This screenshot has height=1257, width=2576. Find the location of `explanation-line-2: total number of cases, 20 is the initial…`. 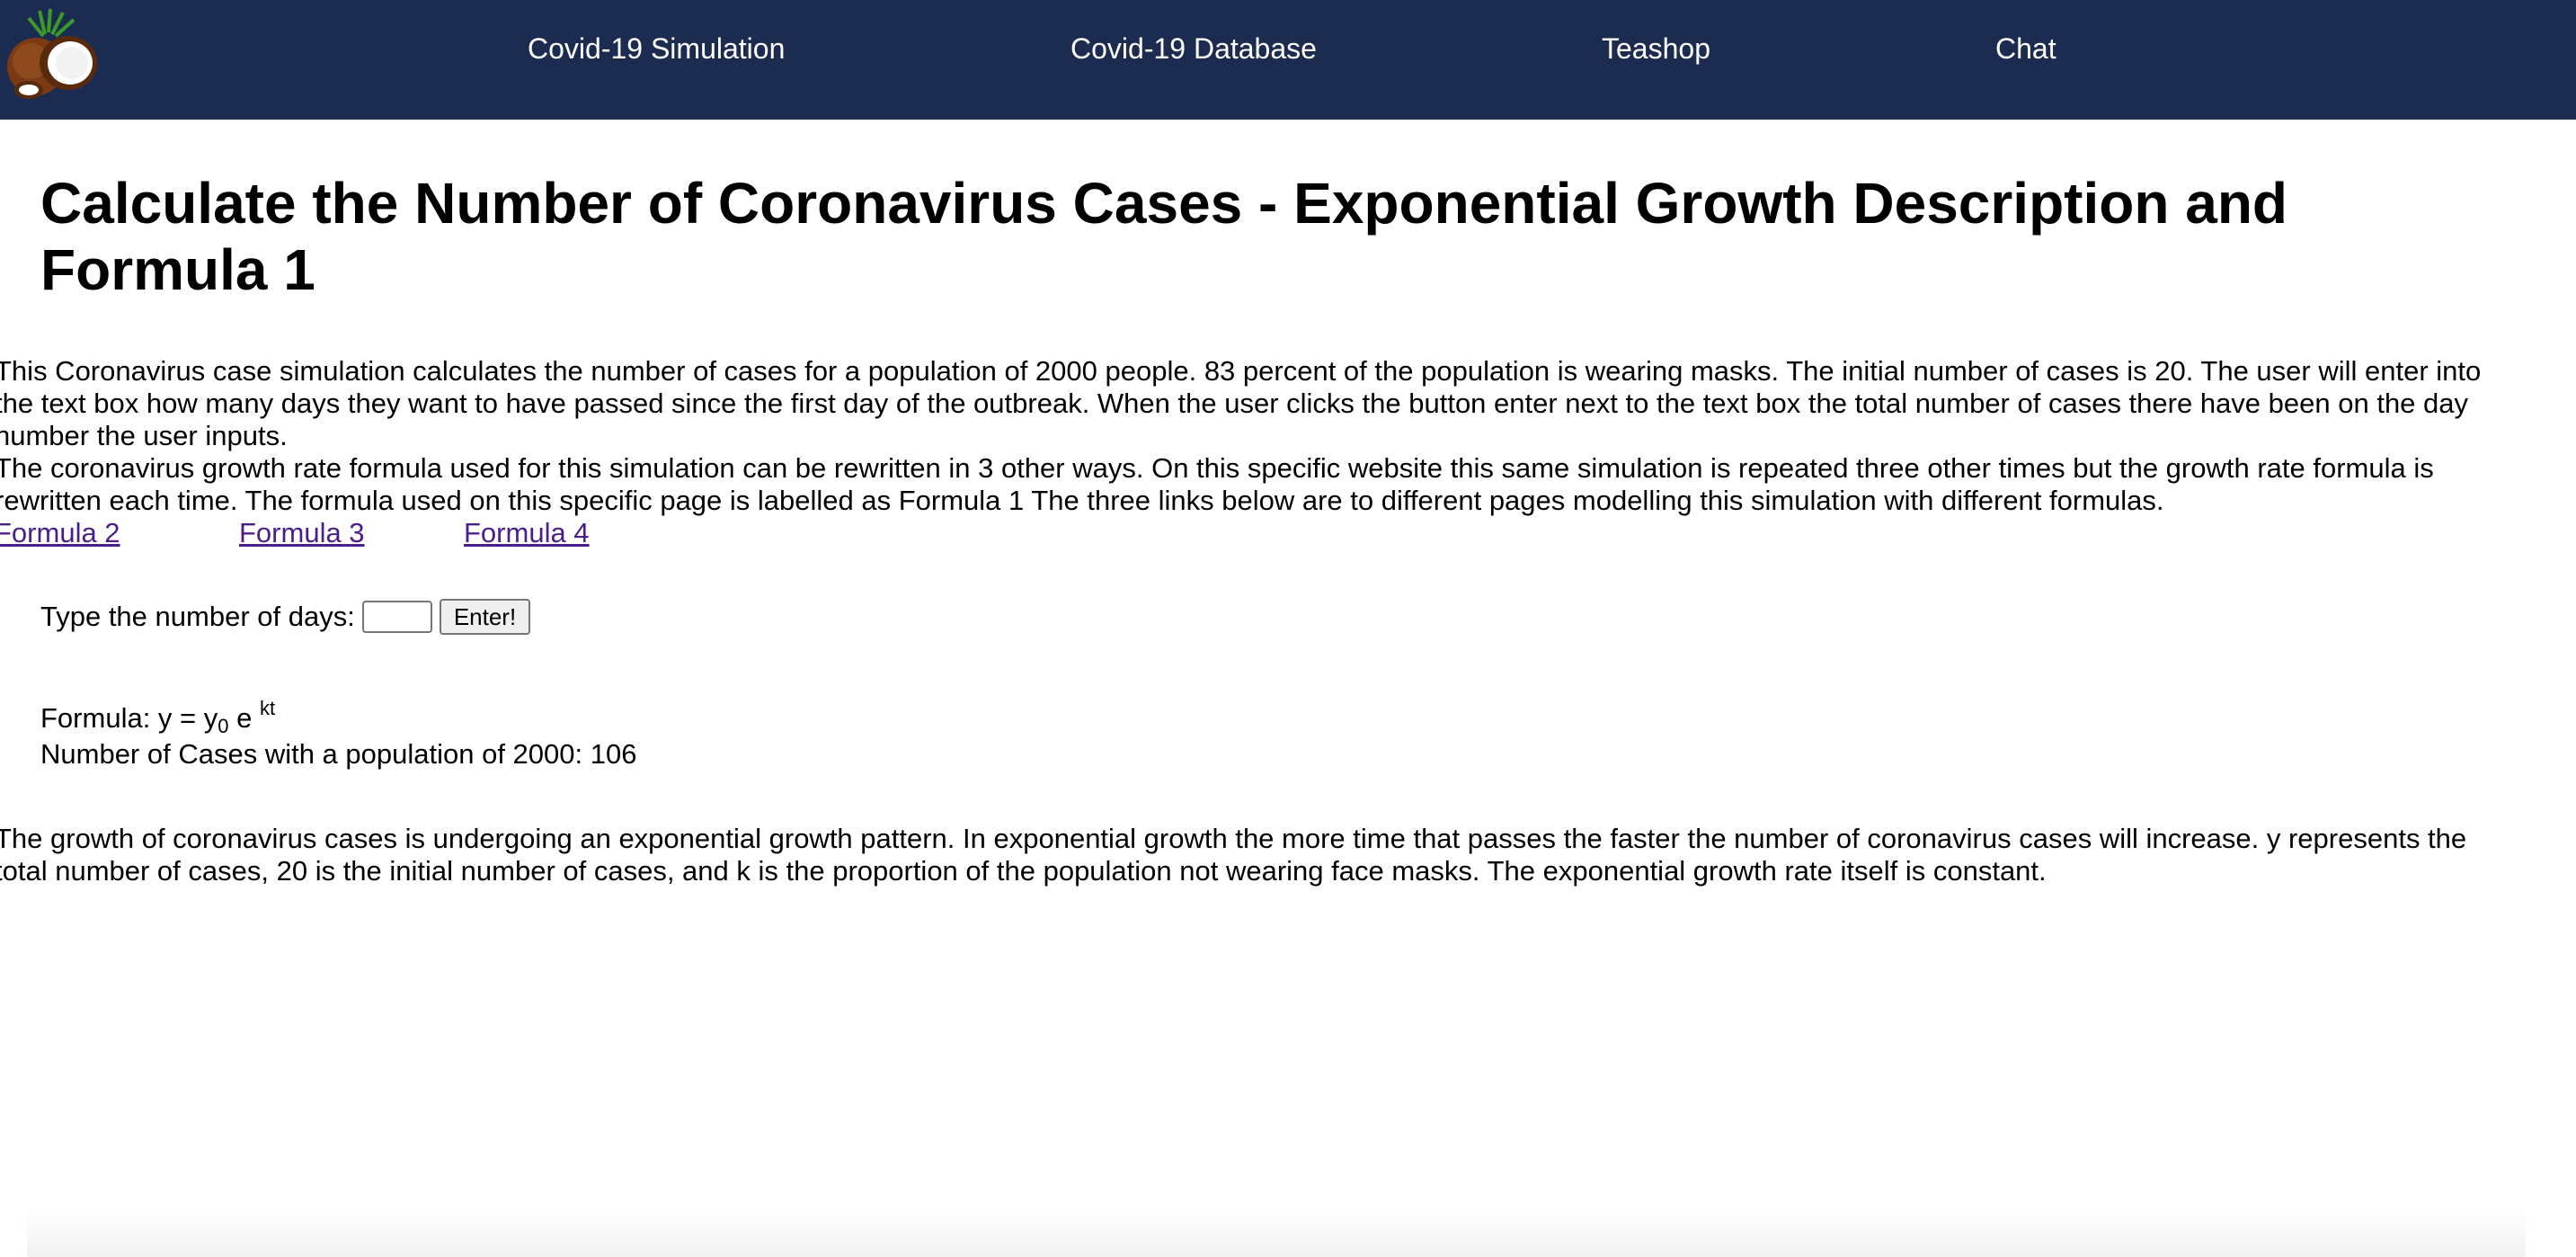

explanation-line-2: total number of cases, 20 is the initial… is located at coordinates (1023, 871).